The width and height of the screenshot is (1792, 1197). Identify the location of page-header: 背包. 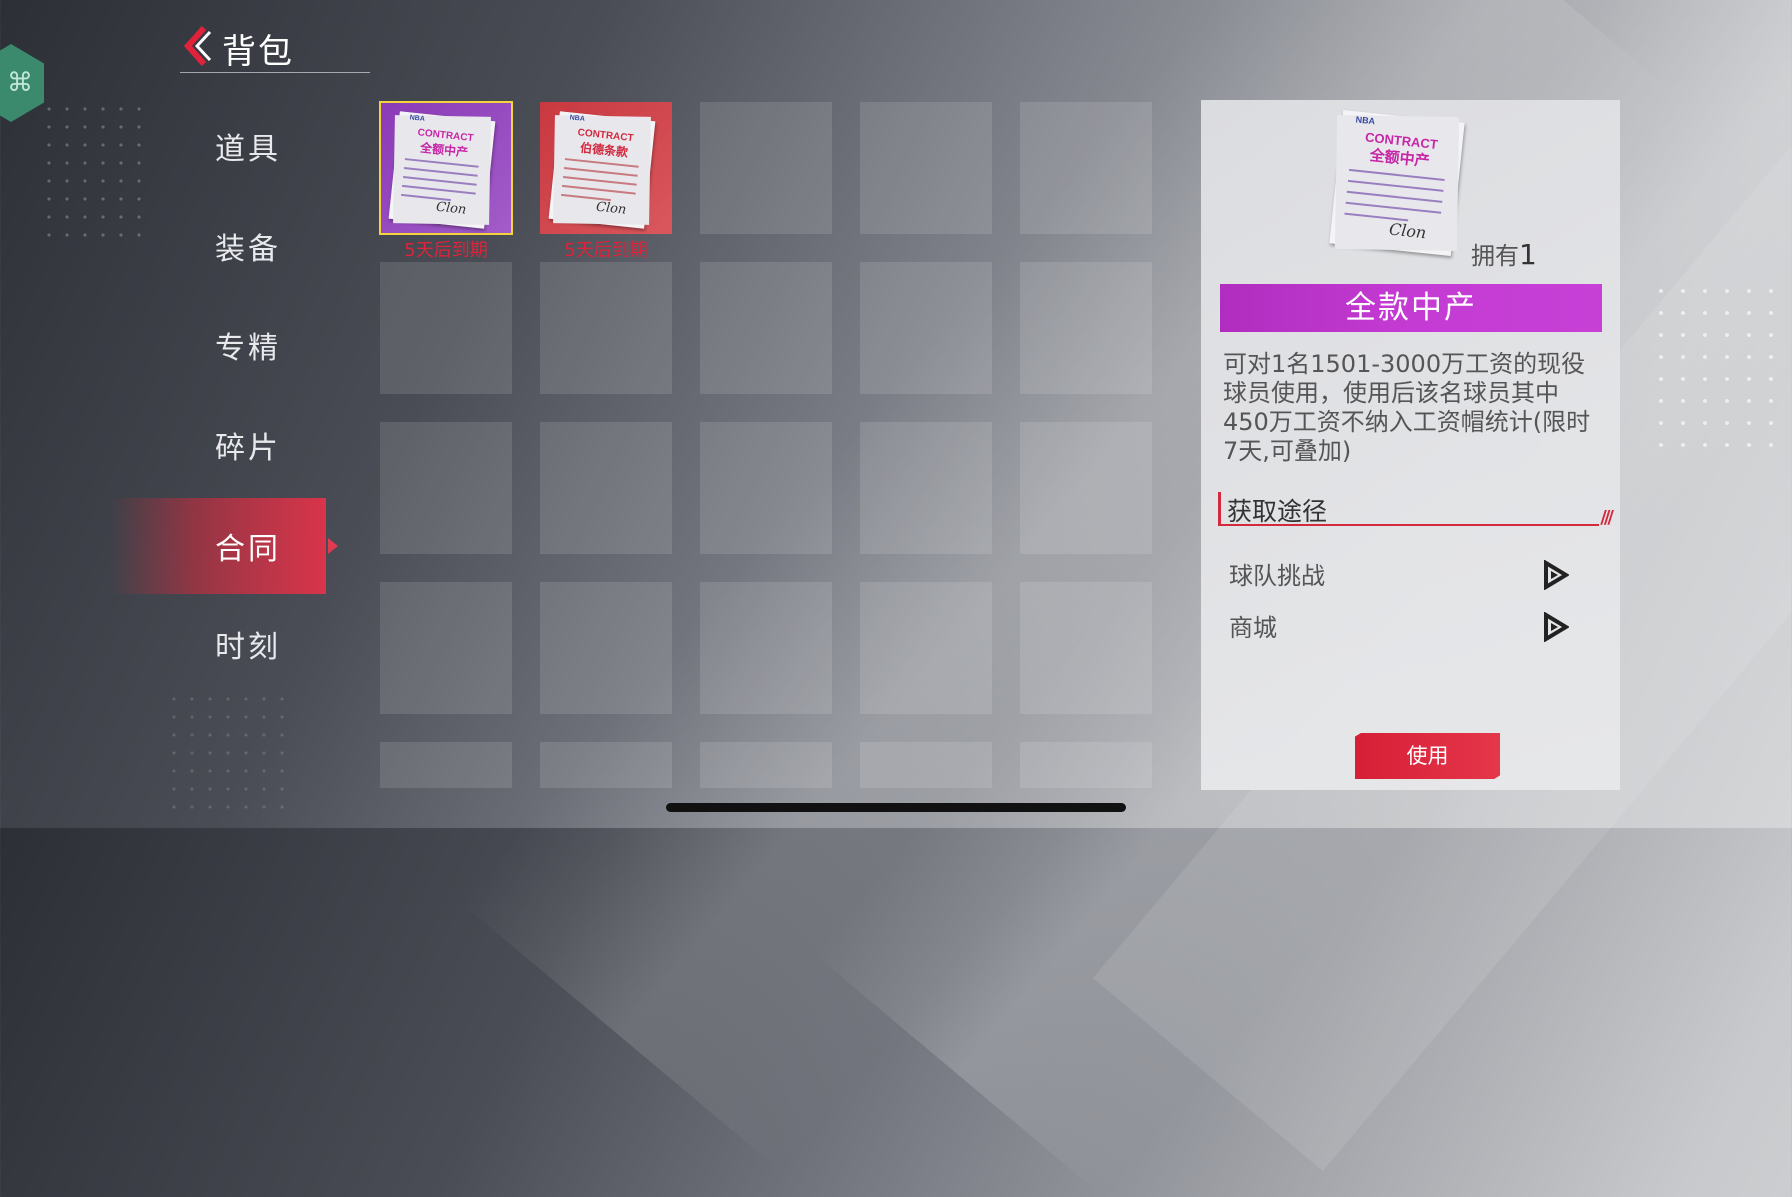
(275, 47).